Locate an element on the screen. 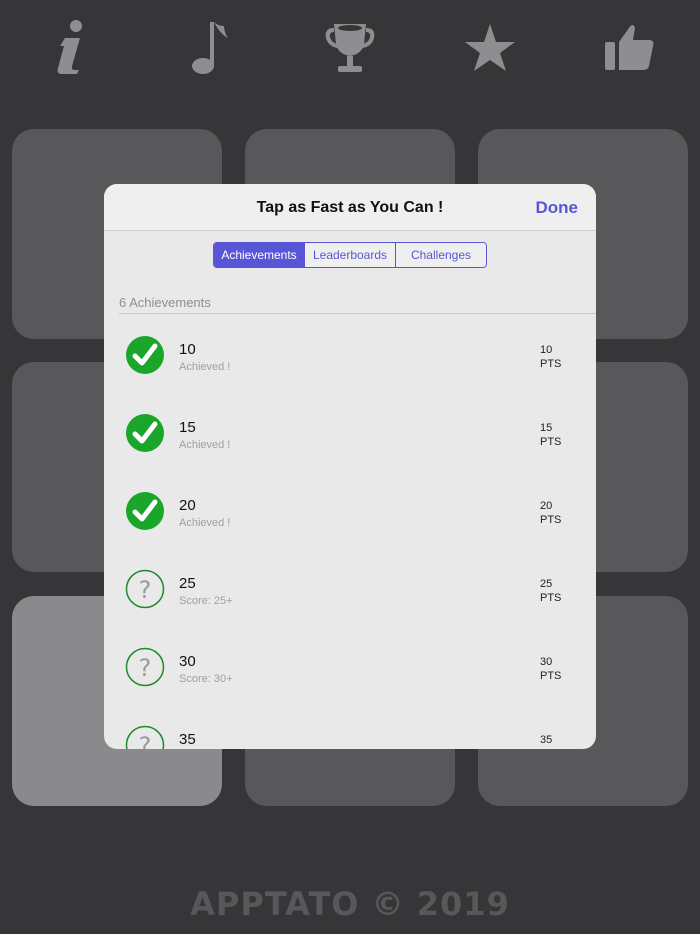 This screenshot has height=934, width=700. tab-leaderboards: Leaderboards is located at coordinates (350, 255).